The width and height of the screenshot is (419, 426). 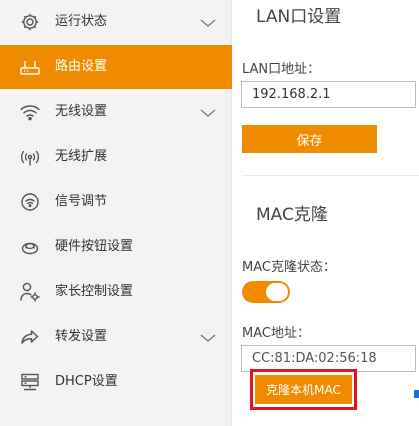 I want to click on sidebar-item-hardware-button: 硬件按钮设置, so click(x=116, y=247).